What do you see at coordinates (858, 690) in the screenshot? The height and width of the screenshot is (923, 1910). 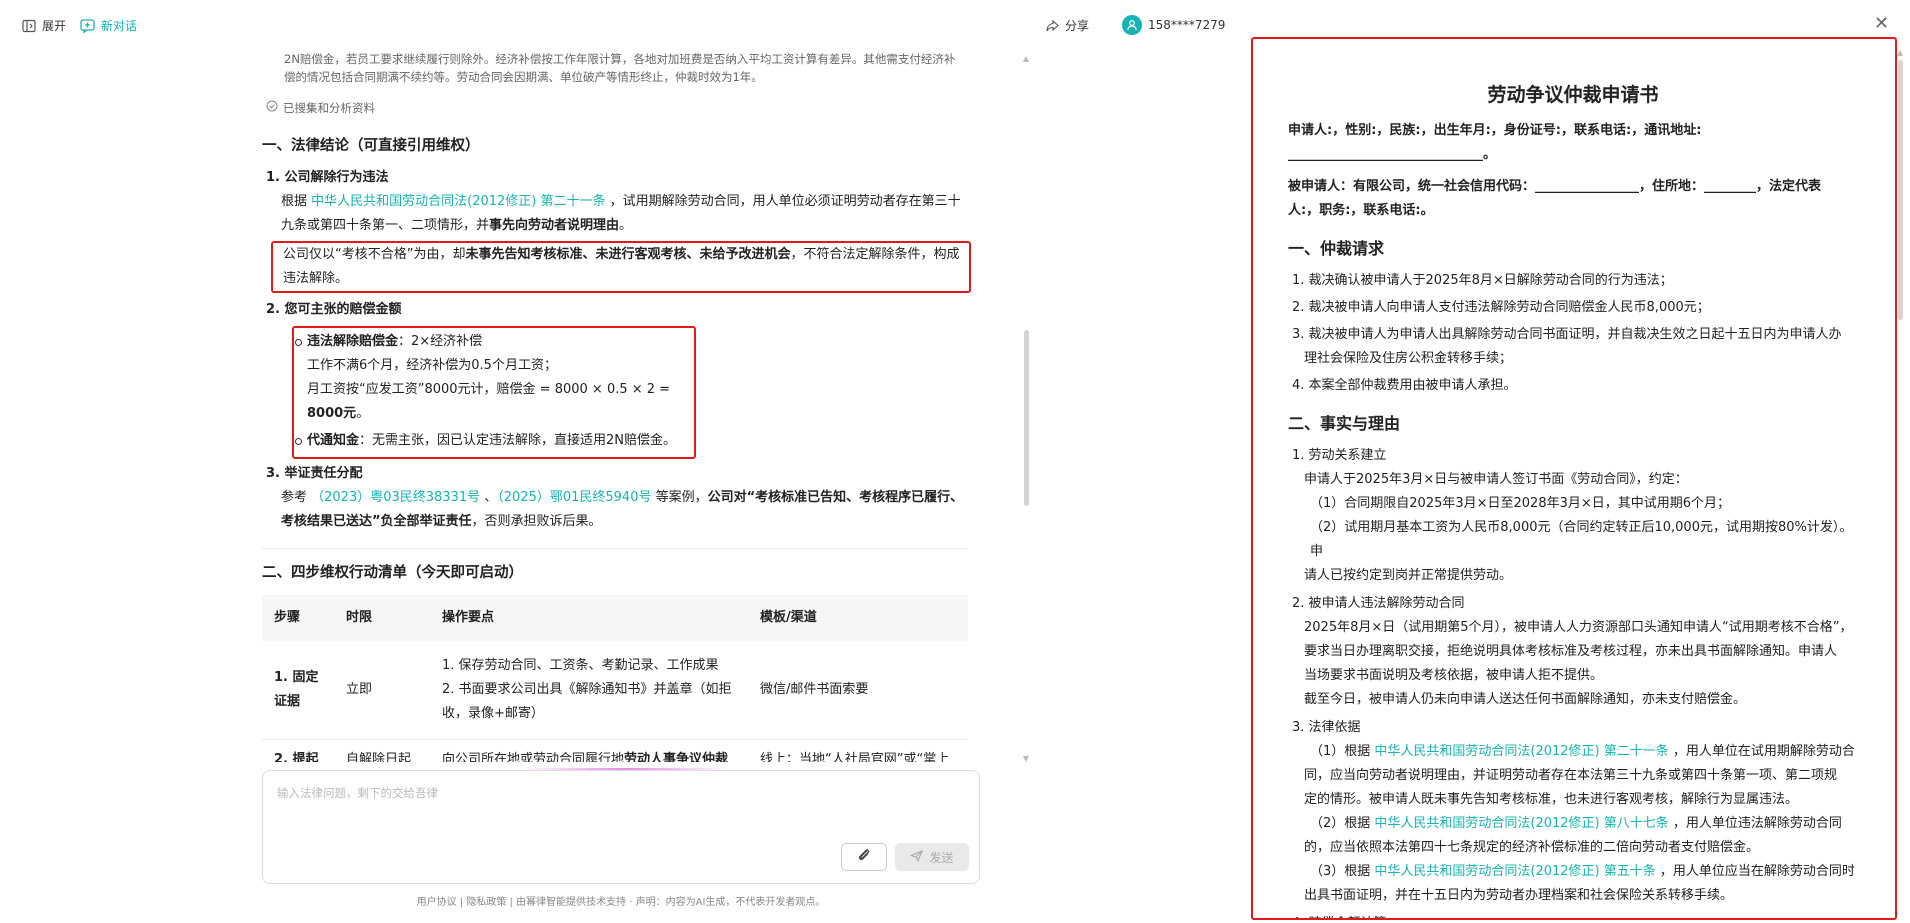 I see `table-cell: 微信/邮件书面索要` at bounding box center [858, 690].